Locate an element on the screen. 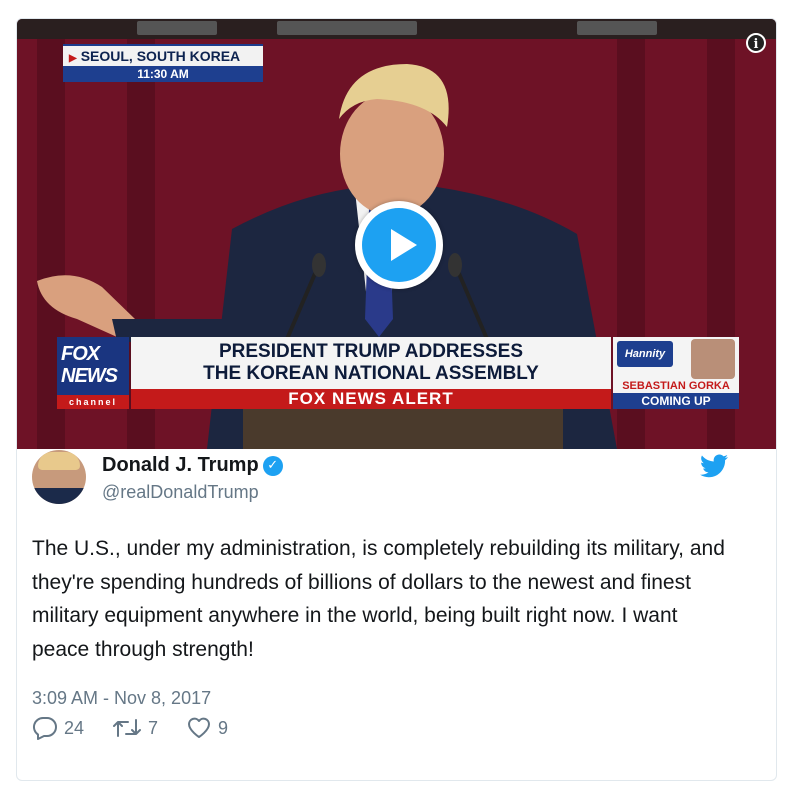  retweet-count: 7 is located at coordinates (153, 727).